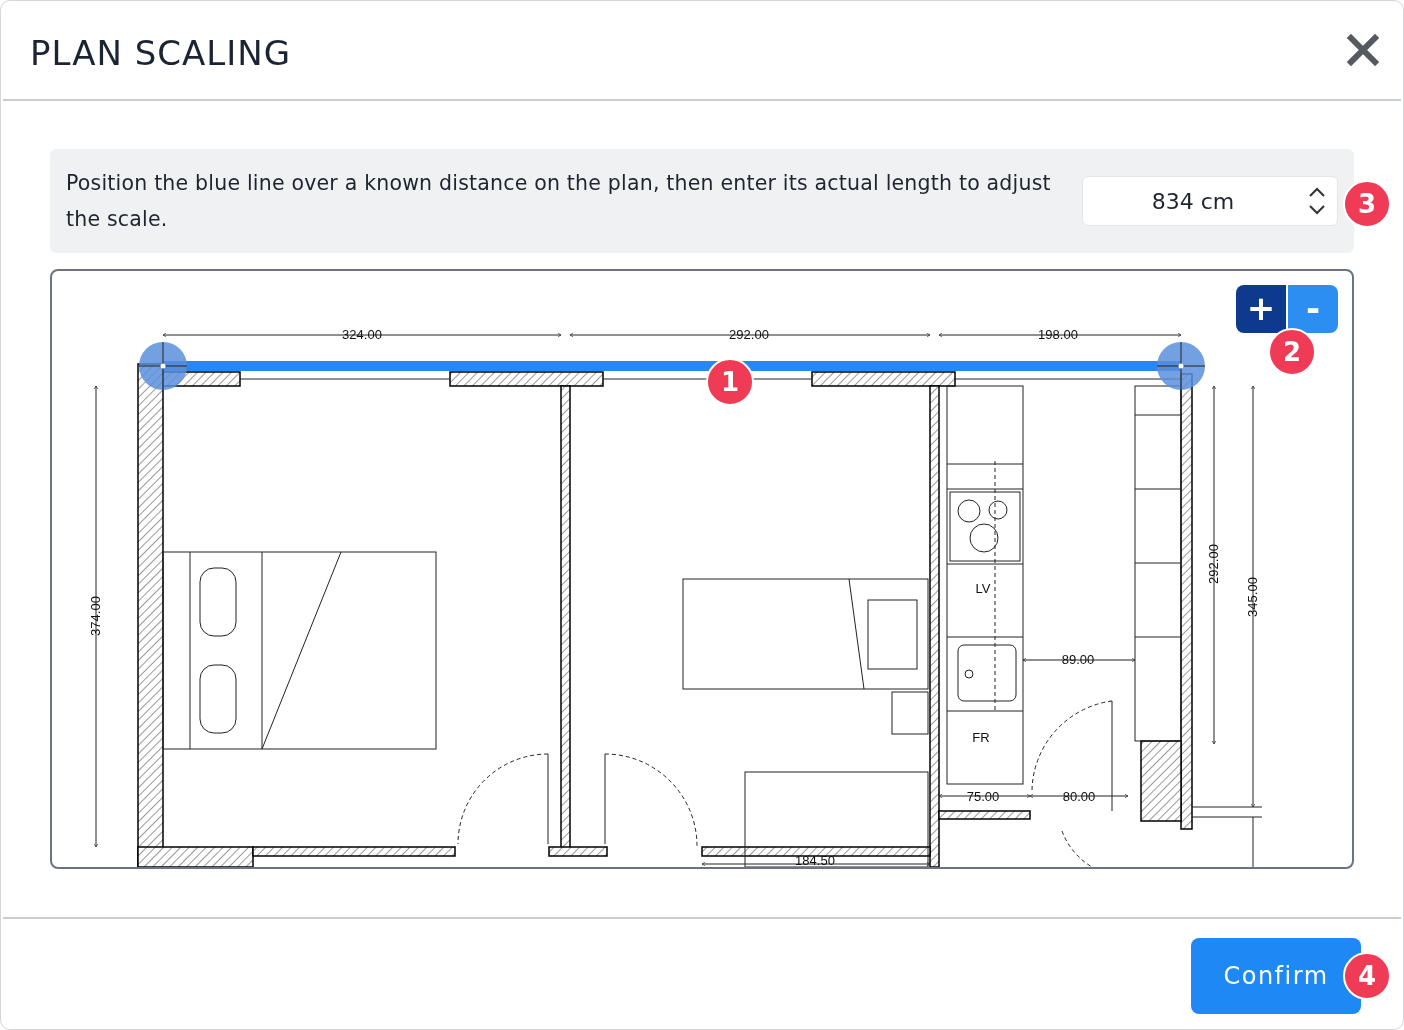 The width and height of the screenshot is (1404, 1030). What do you see at coordinates (362, 334) in the screenshot?
I see `dimension-label: 324.00` at bounding box center [362, 334].